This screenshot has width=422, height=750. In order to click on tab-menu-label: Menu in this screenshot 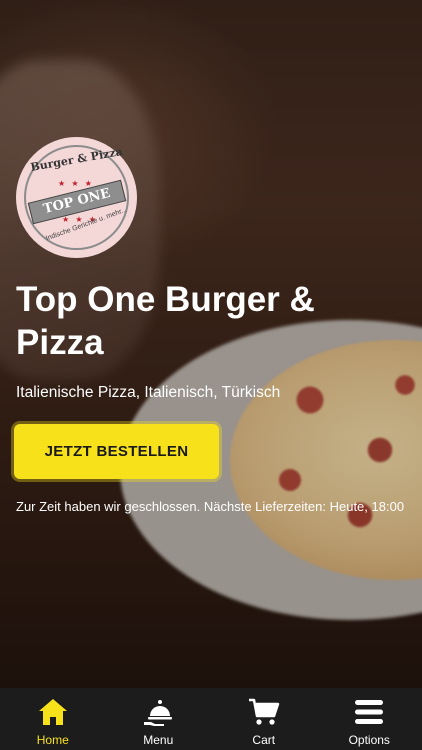, I will do `click(158, 740)`.